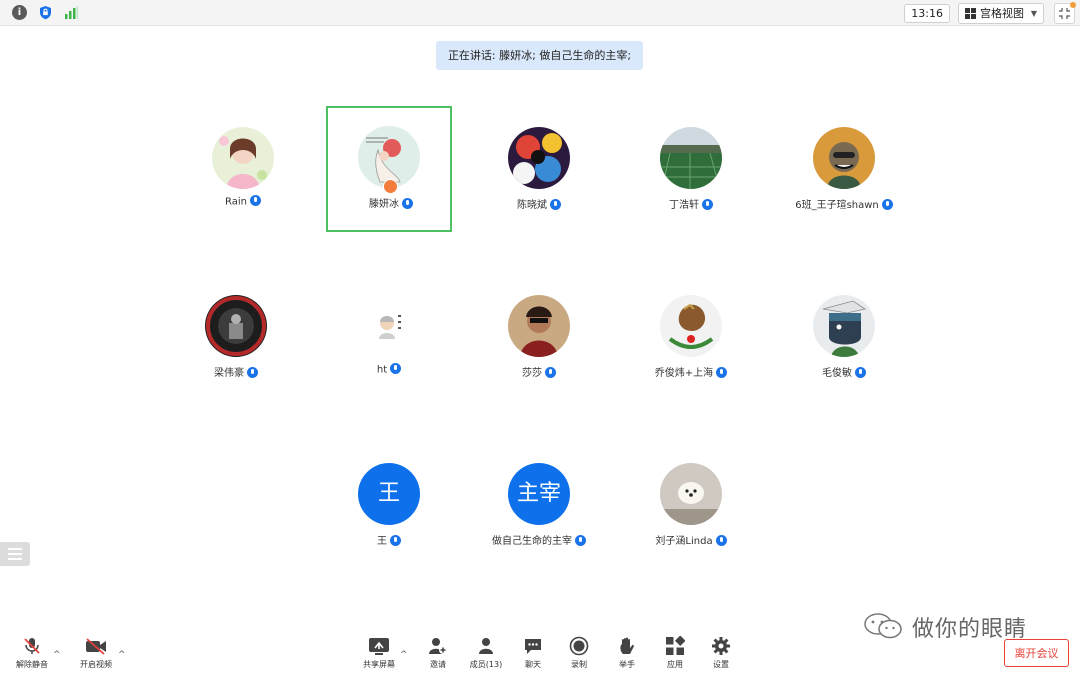  Describe the element at coordinates (1036, 653) in the screenshot. I see `leave-meeting-button: 离开会议` at that location.